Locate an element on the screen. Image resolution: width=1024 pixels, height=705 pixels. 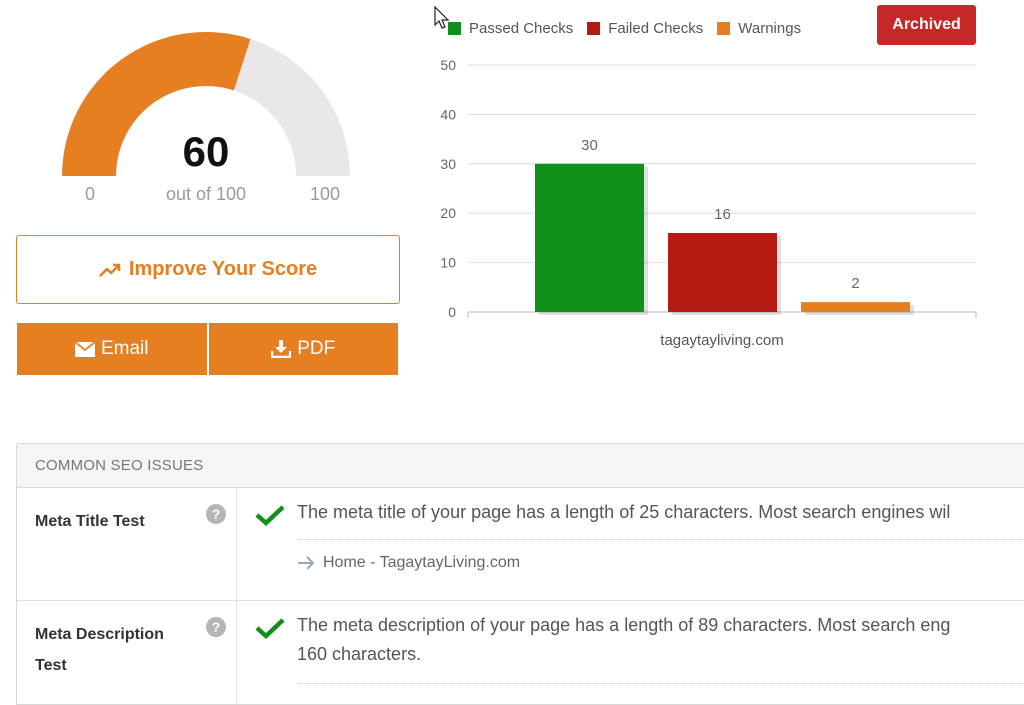
issue-detail: Home - TagaytayLiving.com is located at coordinates (660, 563).